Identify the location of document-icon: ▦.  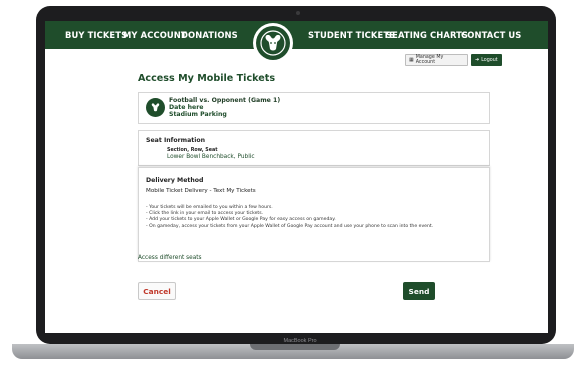
(411, 60).